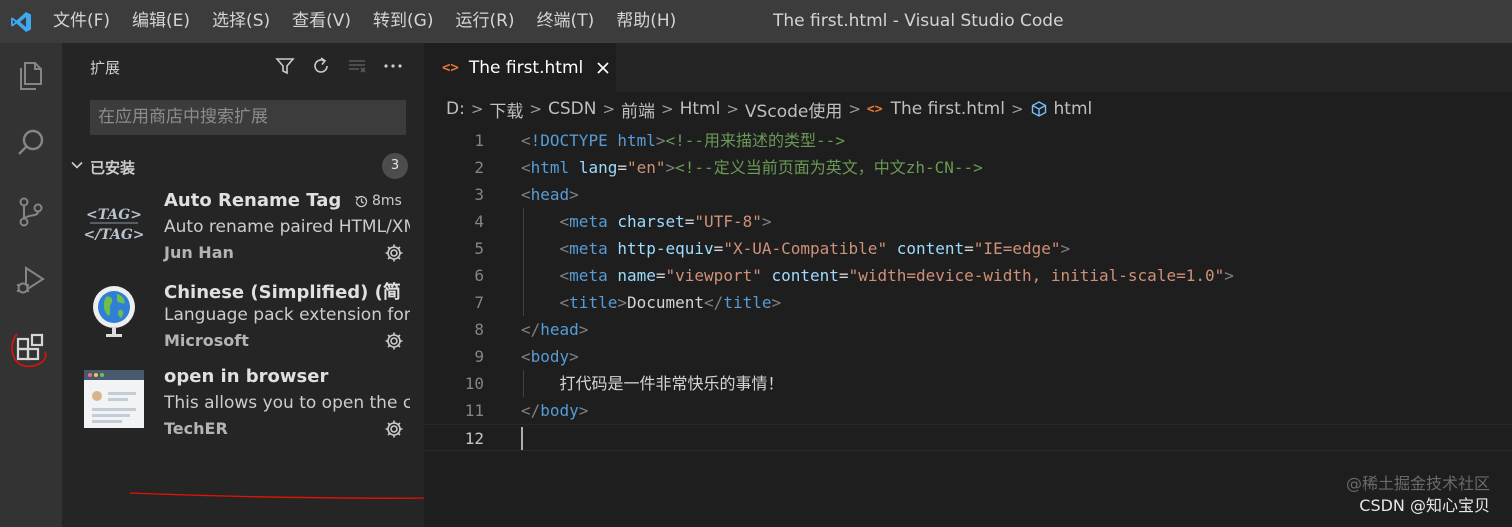  Describe the element at coordinates (113, 168) in the screenshot. I see `installed-section-label: 已安装` at that location.